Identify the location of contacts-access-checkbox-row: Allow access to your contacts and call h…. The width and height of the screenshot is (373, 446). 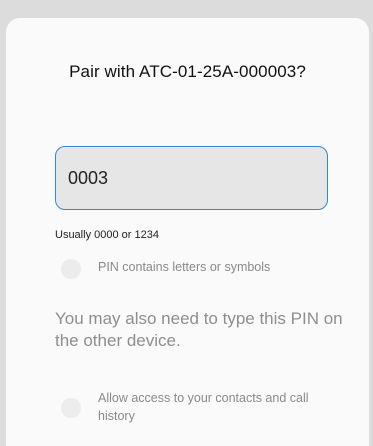
(194, 407).